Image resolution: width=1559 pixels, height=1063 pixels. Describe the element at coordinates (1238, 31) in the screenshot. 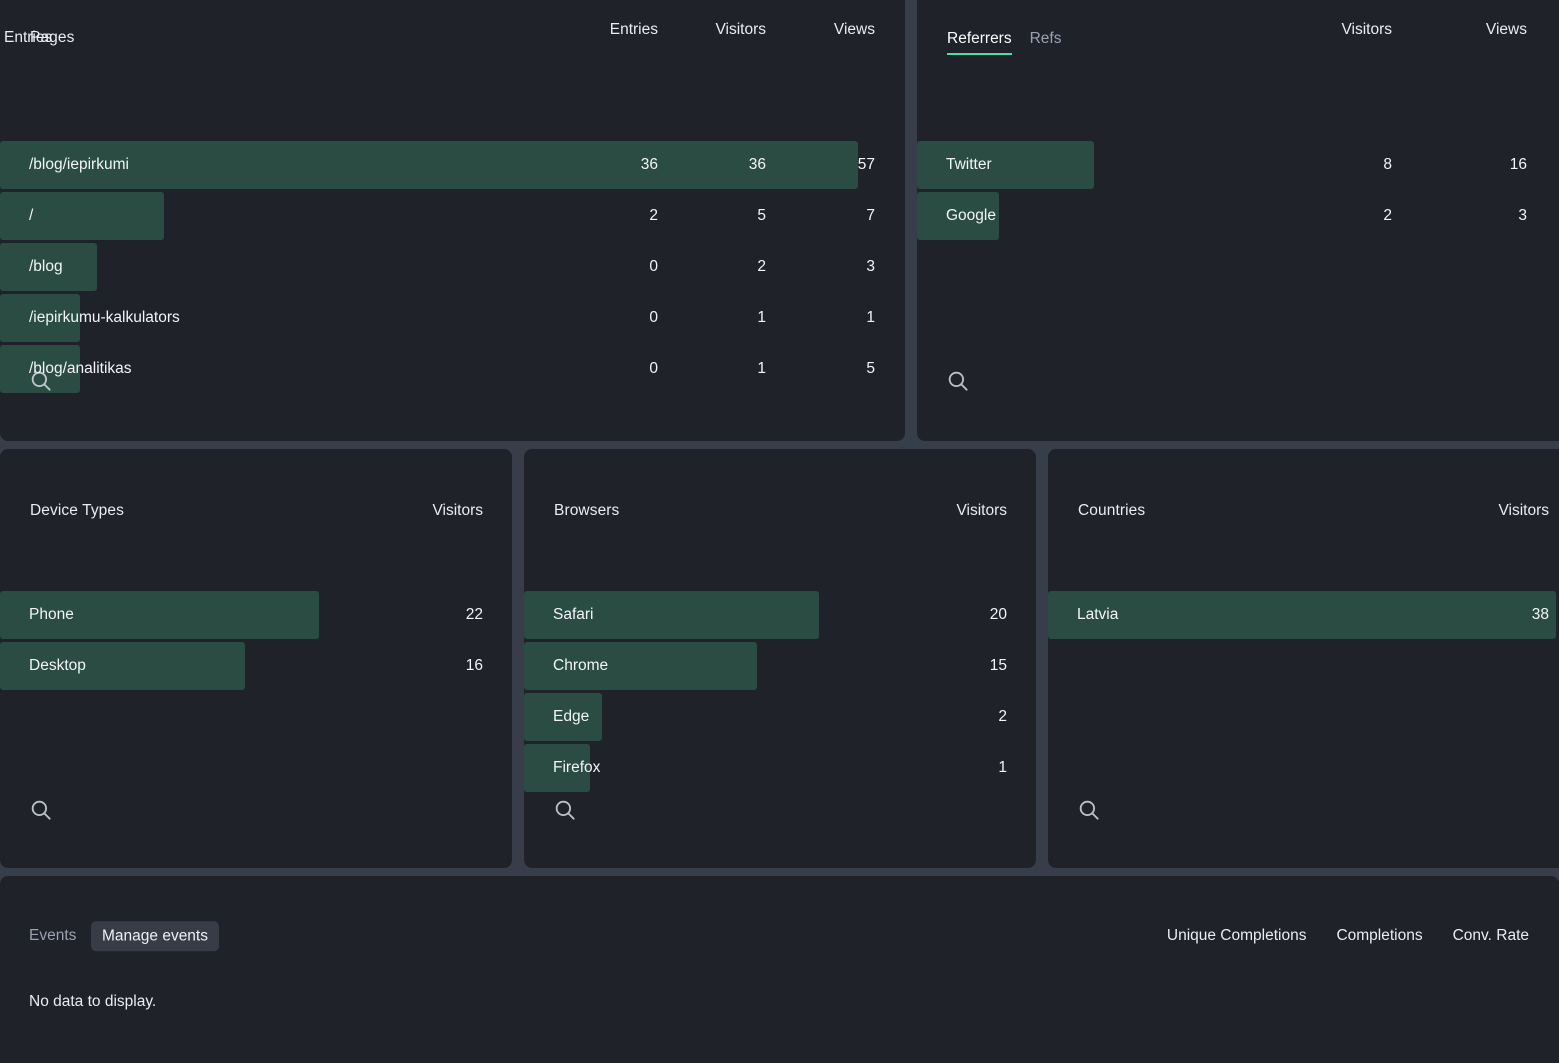

I see `referrers-panel-header: Referrers Refs Visitors Views` at that location.